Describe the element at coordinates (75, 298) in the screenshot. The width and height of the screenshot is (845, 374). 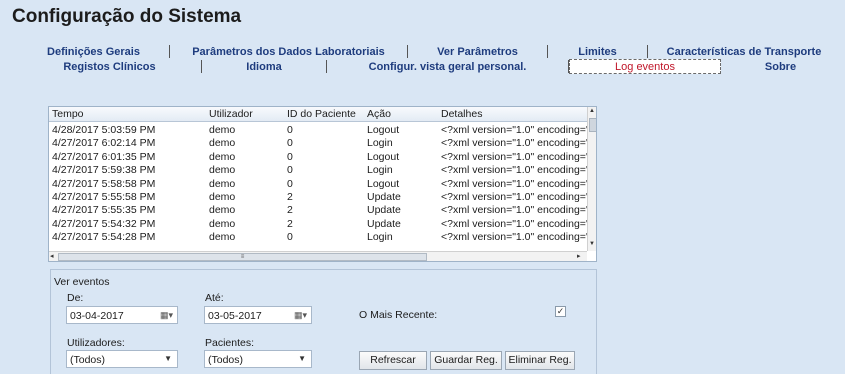
I see `from-label: De:` at that location.